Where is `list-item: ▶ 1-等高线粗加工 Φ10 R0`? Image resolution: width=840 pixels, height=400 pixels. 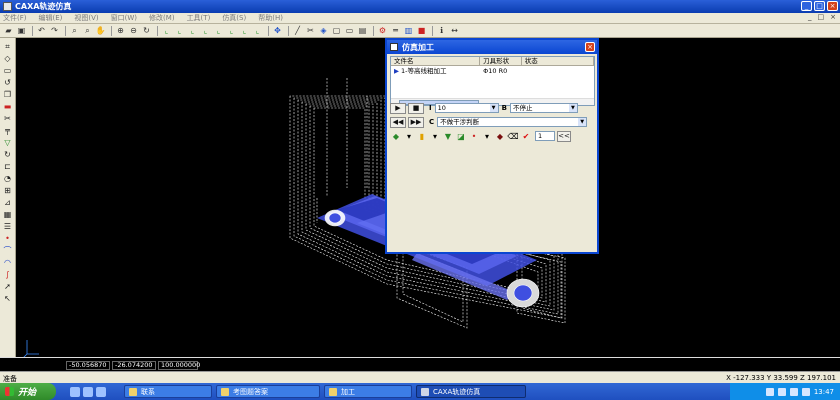 list-item: ▶ 1-等高线粗加工 Φ10 R0 is located at coordinates (492, 71).